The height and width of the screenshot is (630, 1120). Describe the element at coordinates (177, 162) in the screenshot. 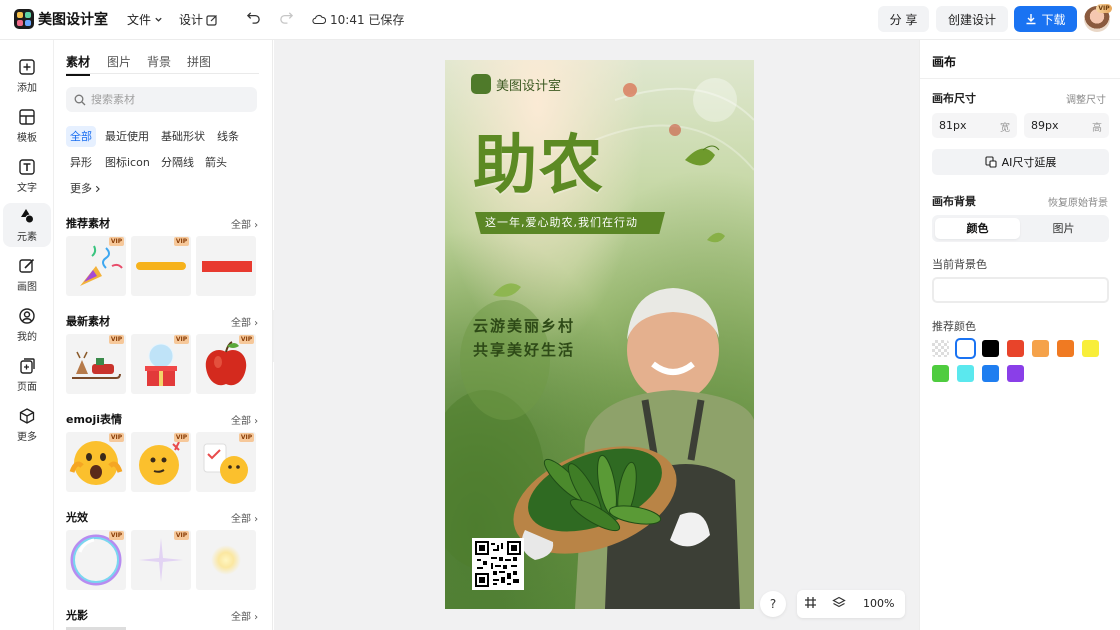

I see `chip-dividers: 分隔线` at that location.